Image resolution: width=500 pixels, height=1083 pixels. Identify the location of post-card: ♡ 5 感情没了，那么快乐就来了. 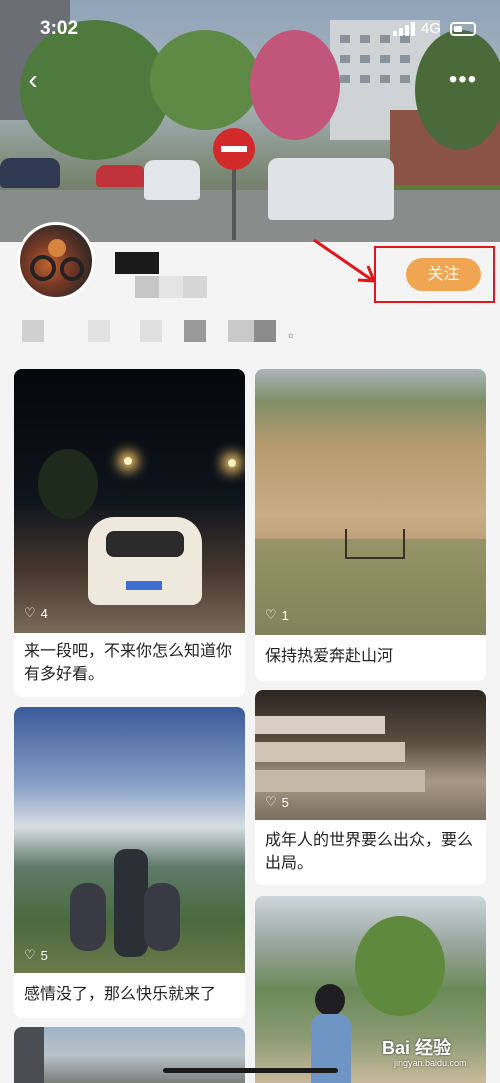
(129, 862).